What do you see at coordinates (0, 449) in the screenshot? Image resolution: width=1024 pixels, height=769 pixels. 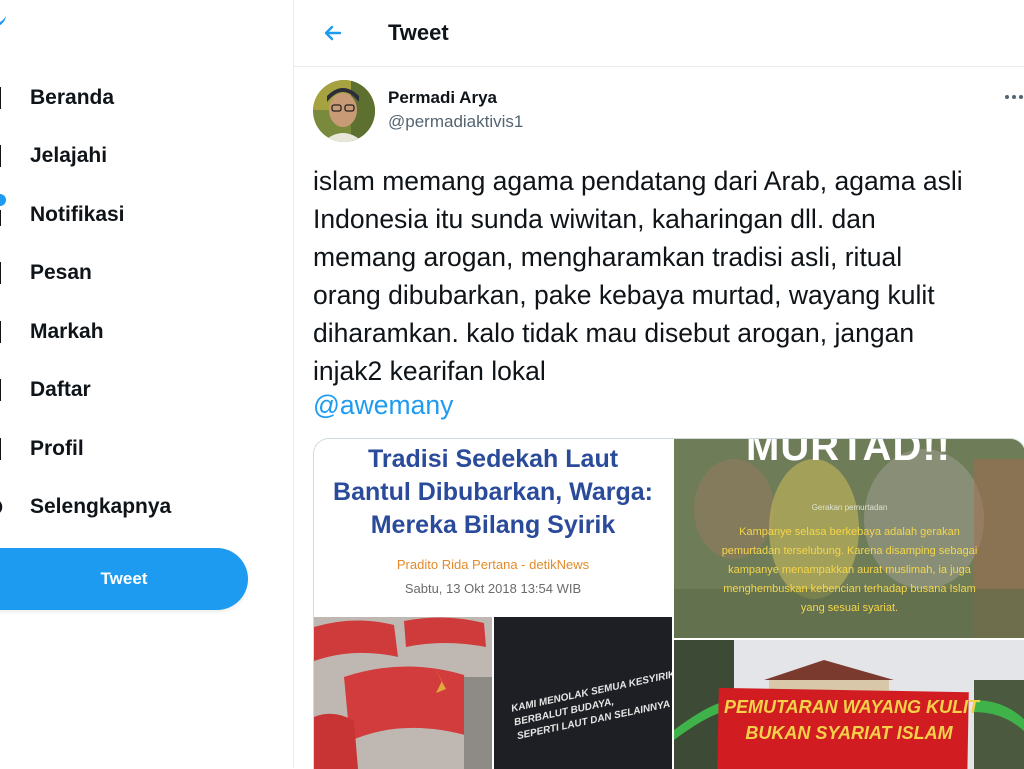 I see `profile-icon` at bounding box center [0, 449].